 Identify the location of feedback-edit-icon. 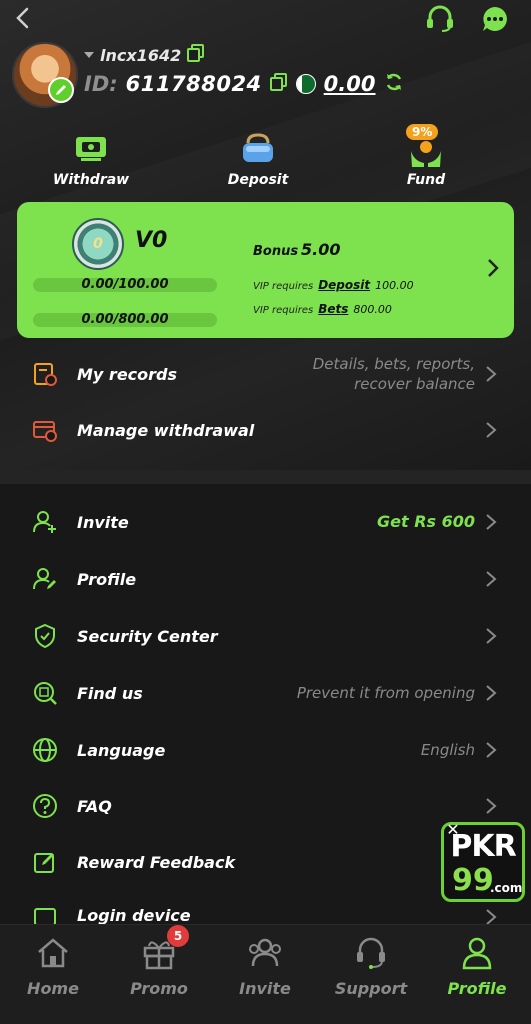
(45, 862).